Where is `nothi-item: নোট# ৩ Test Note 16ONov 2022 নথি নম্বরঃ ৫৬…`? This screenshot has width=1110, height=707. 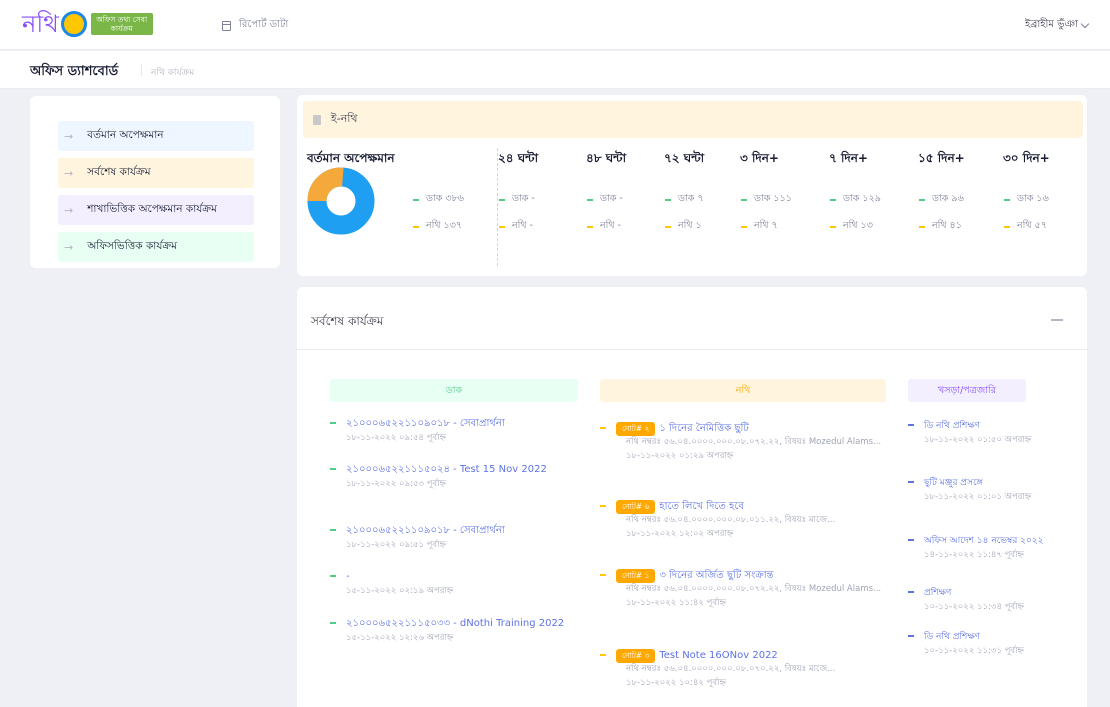
nothi-item: নোট# ৩ Test Note 16ONov 2022 নথি নম্বরঃ ৫৬… is located at coordinates (743, 669).